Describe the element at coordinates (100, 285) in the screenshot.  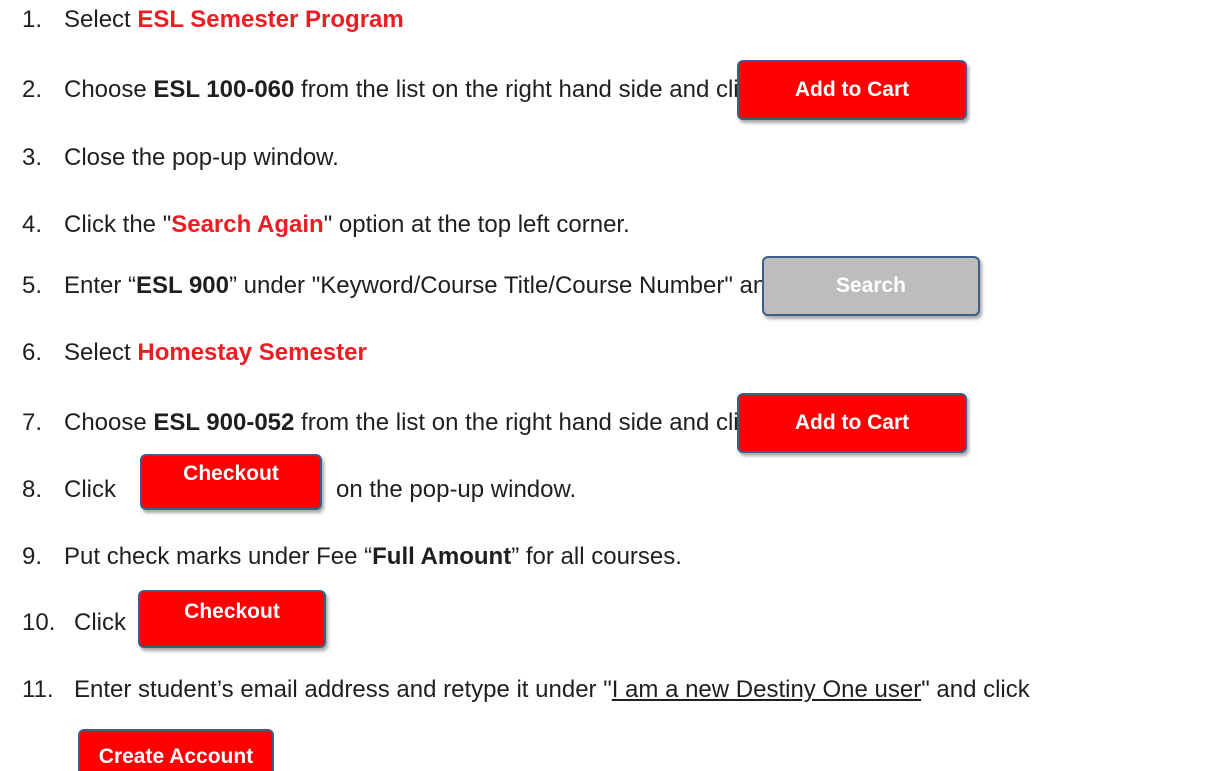
I see `step-text: Enter “` at that location.